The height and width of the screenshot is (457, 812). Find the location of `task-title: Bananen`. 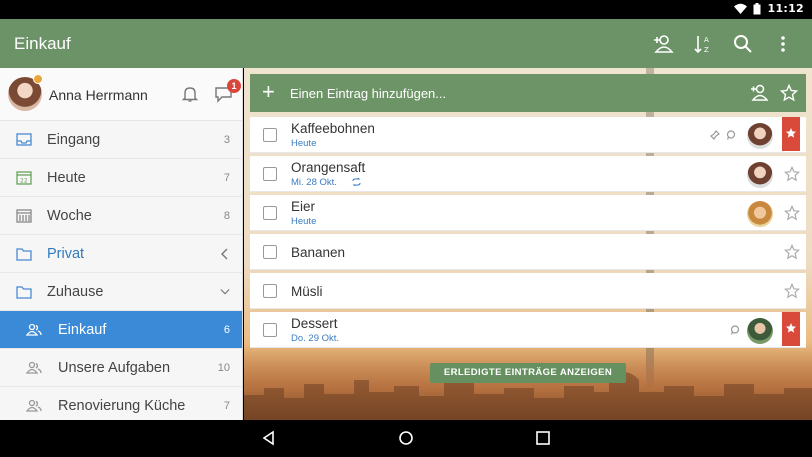

task-title: Bananen is located at coordinates (318, 252).